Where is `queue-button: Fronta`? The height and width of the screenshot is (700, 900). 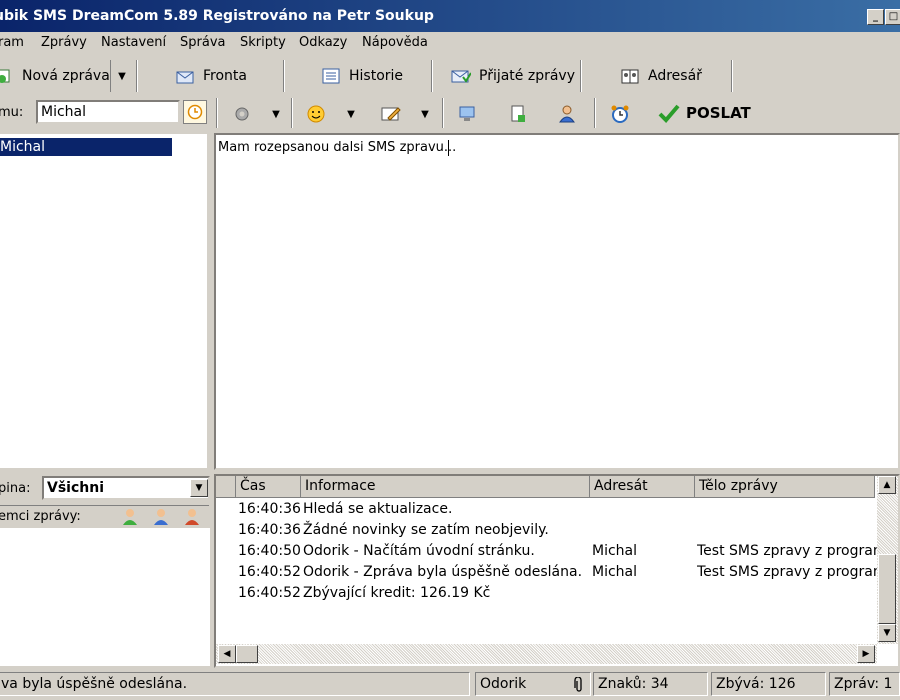 queue-button: Fronta is located at coordinates (211, 76).